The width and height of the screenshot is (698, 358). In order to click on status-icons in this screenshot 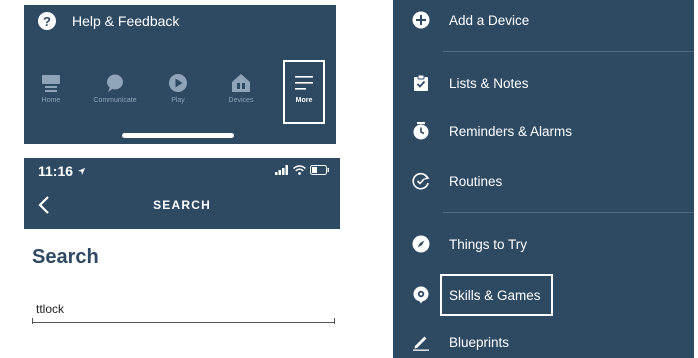, I will do `click(302, 170)`.